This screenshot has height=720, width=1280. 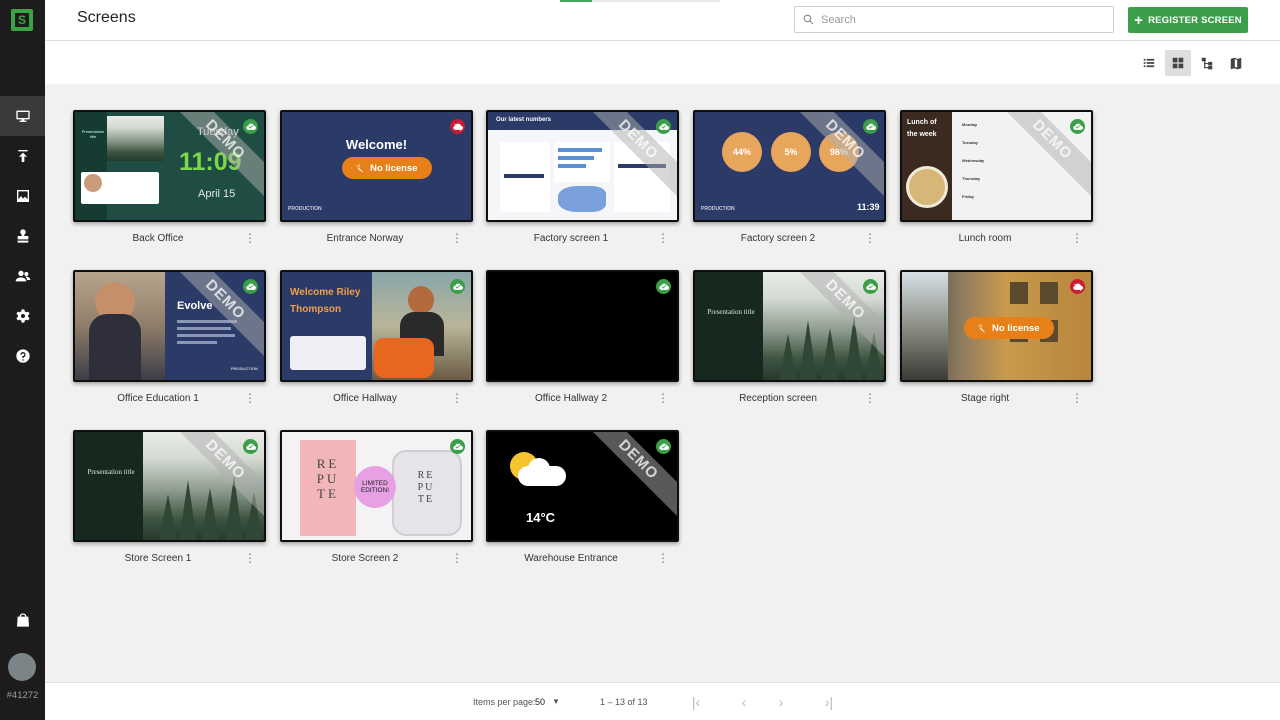 I want to click on people-icon, so click(x=22, y=276).